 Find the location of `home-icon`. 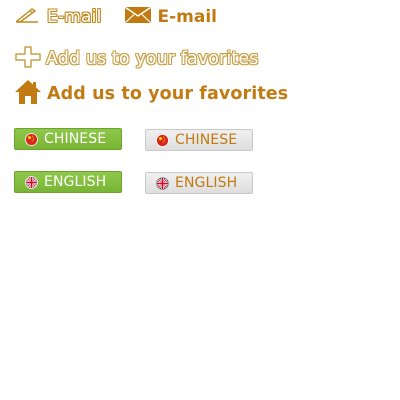

home-icon is located at coordinates (28, 94).